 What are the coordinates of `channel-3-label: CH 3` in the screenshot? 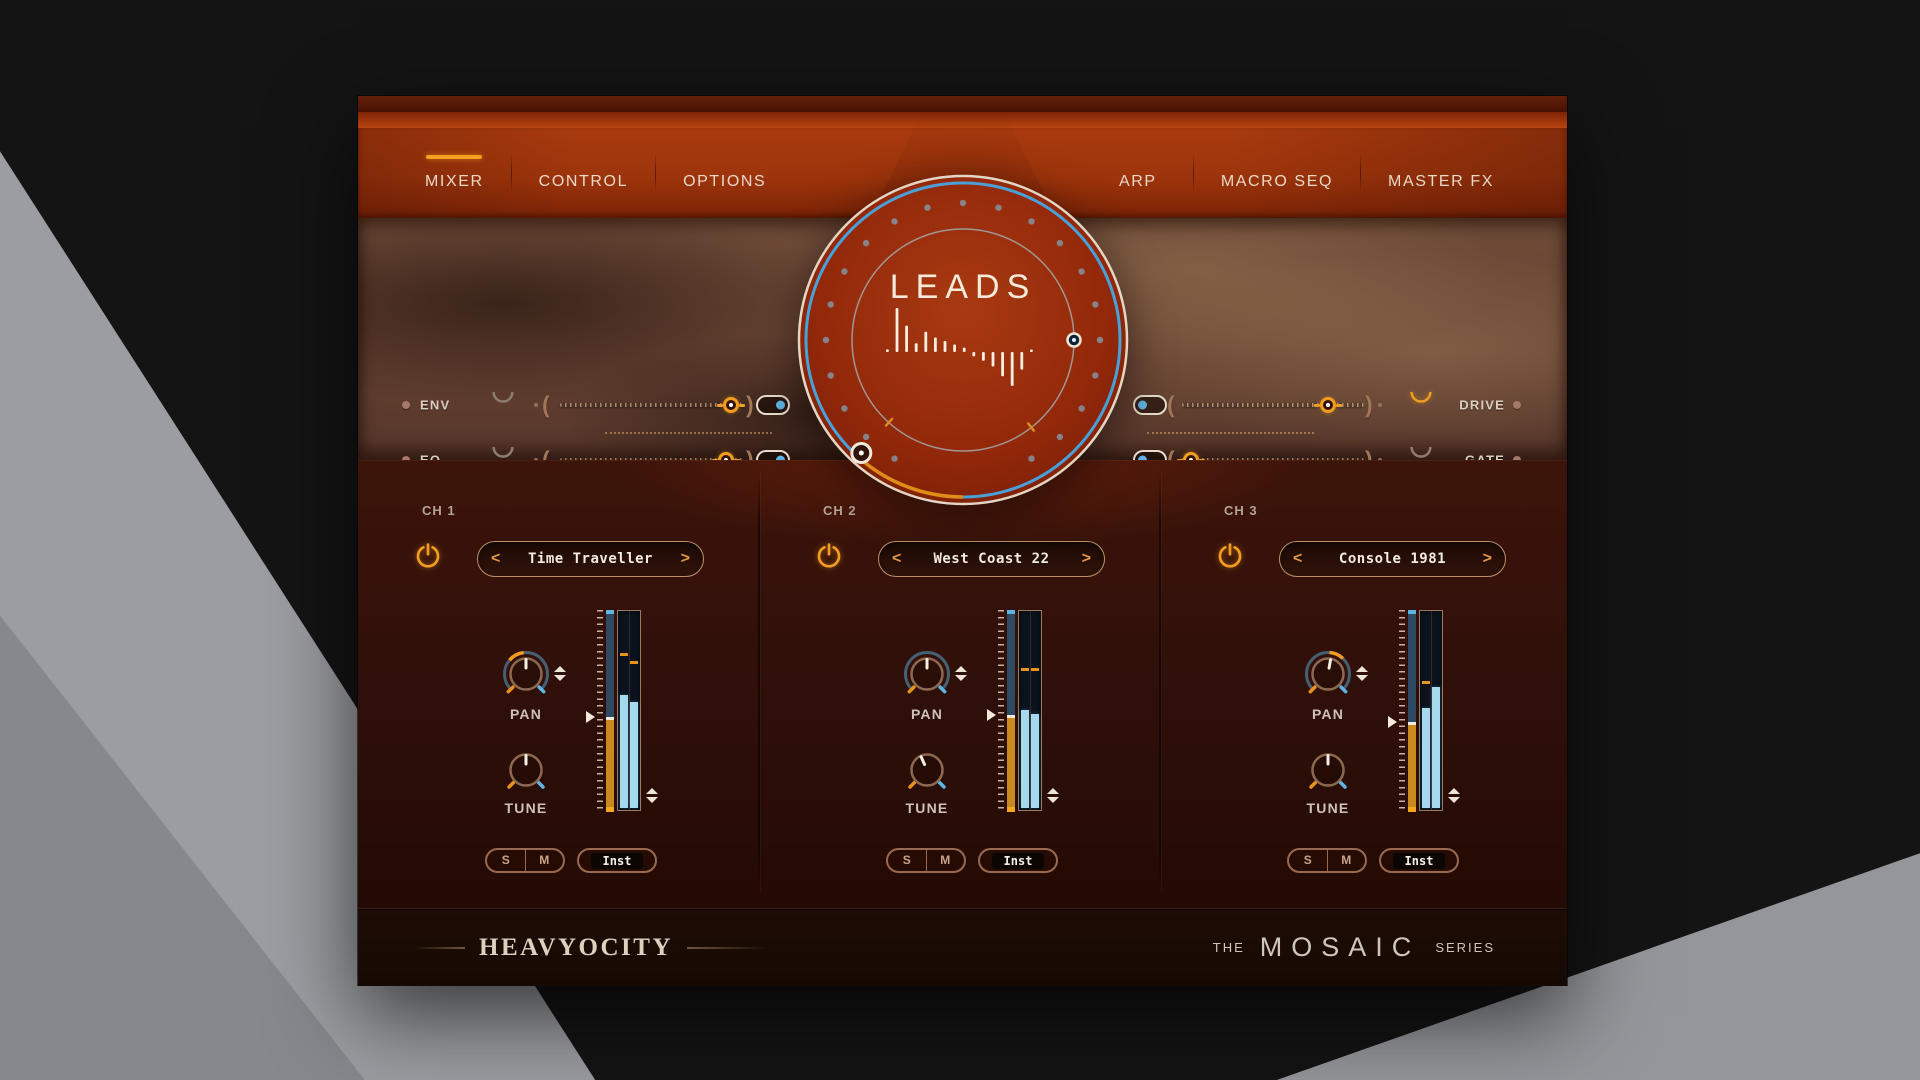 It's located at (1241, 510).